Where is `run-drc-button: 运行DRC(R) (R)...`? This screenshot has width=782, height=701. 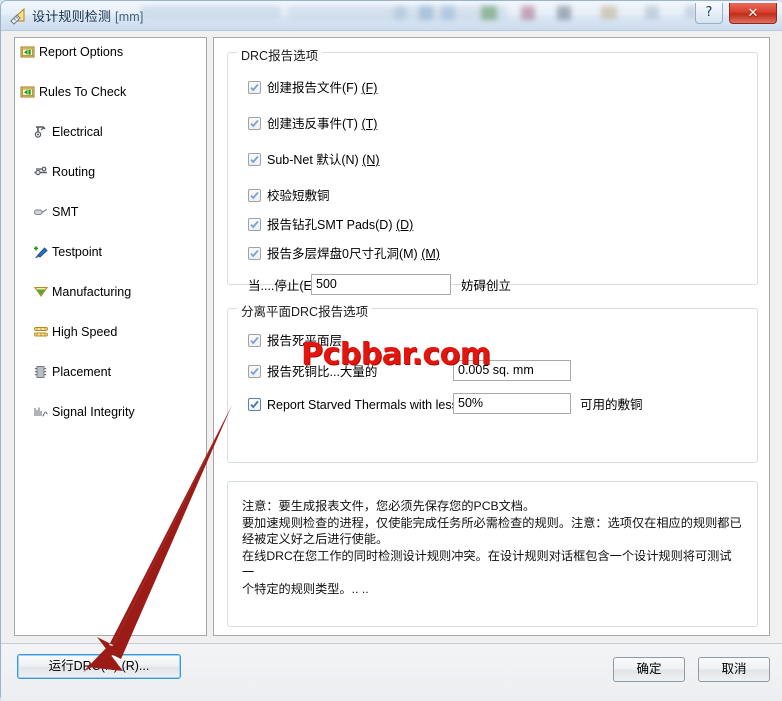 run-drc-button: 运行DRC(R) (R)... is located at coordinates (99, 666).